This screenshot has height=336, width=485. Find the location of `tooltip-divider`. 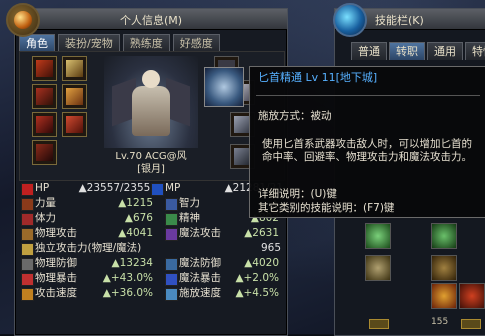

tooltip-divider is located at coordinates (368, 95).